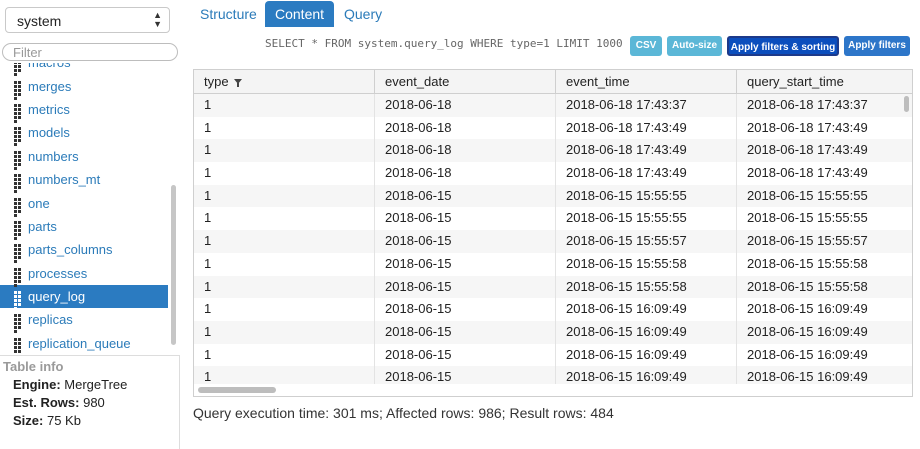  I want to click on column-header-type: type, so click(284, 81).